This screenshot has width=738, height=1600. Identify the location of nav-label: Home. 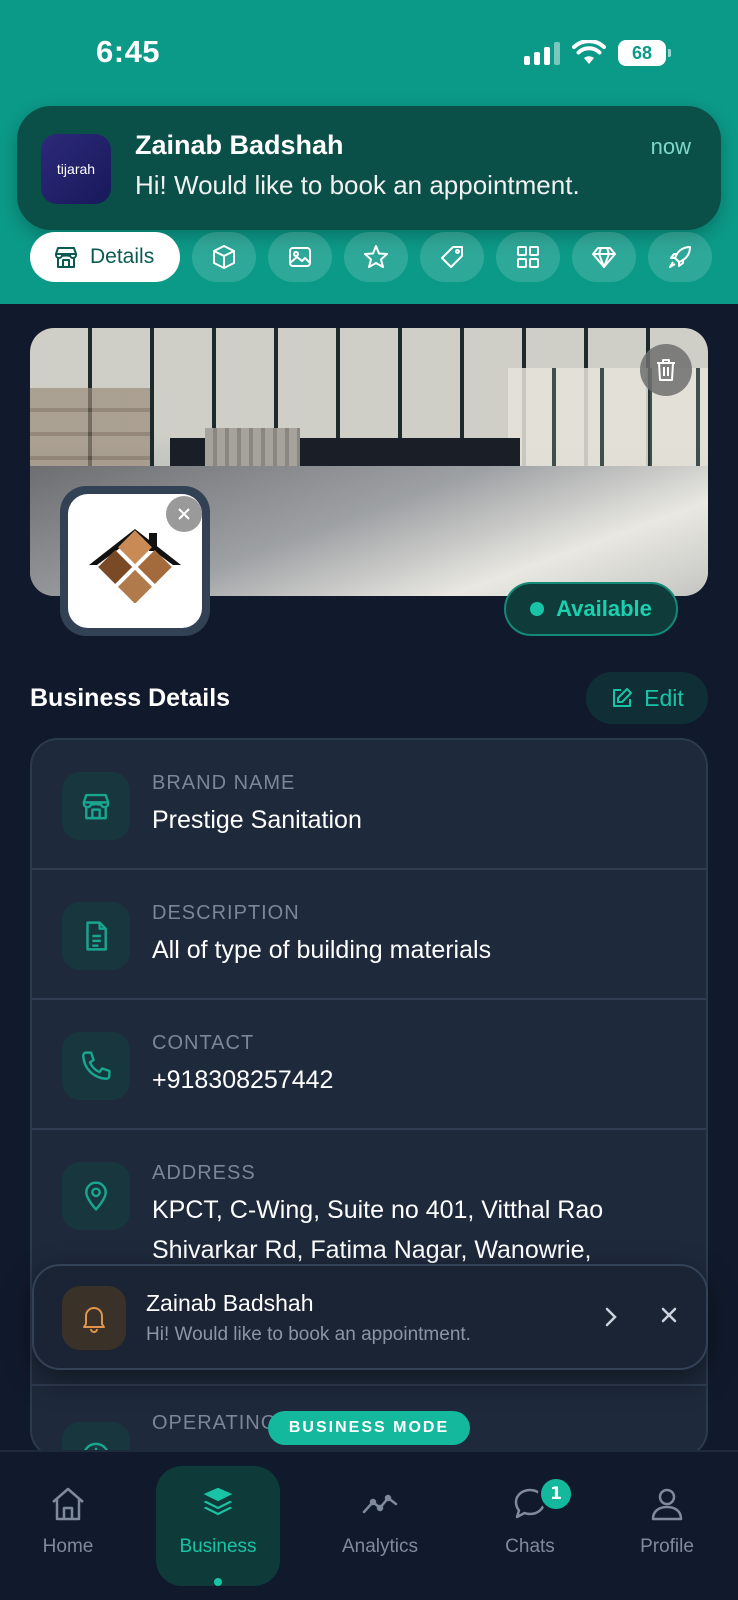
(68, 1546).